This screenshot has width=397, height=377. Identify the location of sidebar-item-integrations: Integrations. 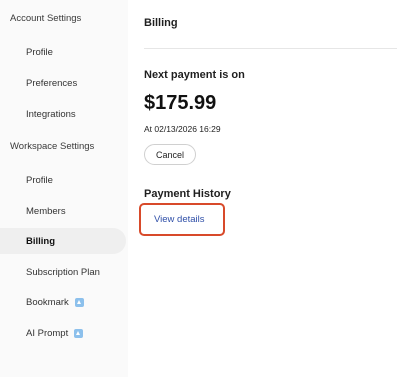
(63, 114).